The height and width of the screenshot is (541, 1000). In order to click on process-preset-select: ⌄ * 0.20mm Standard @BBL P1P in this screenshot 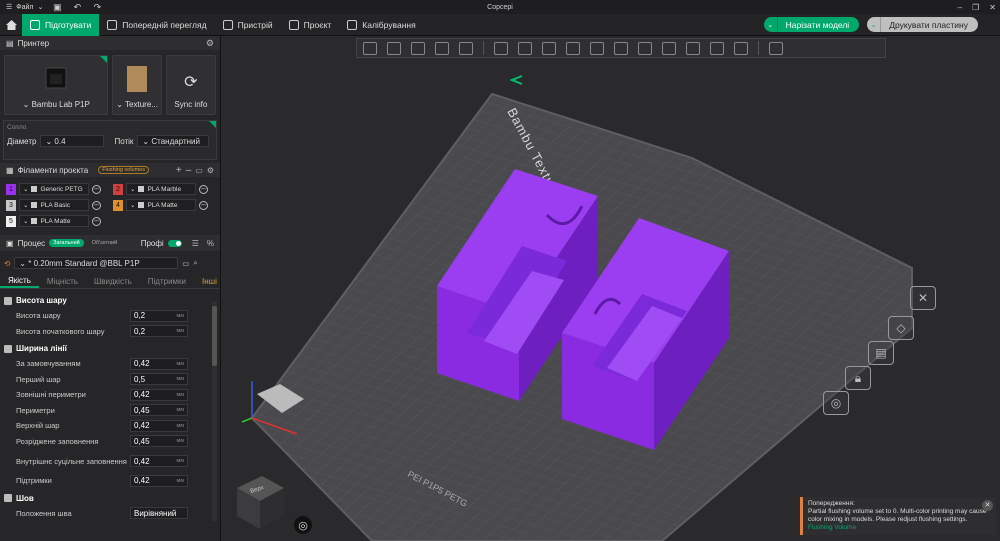, I will do `click(96, 263)`.